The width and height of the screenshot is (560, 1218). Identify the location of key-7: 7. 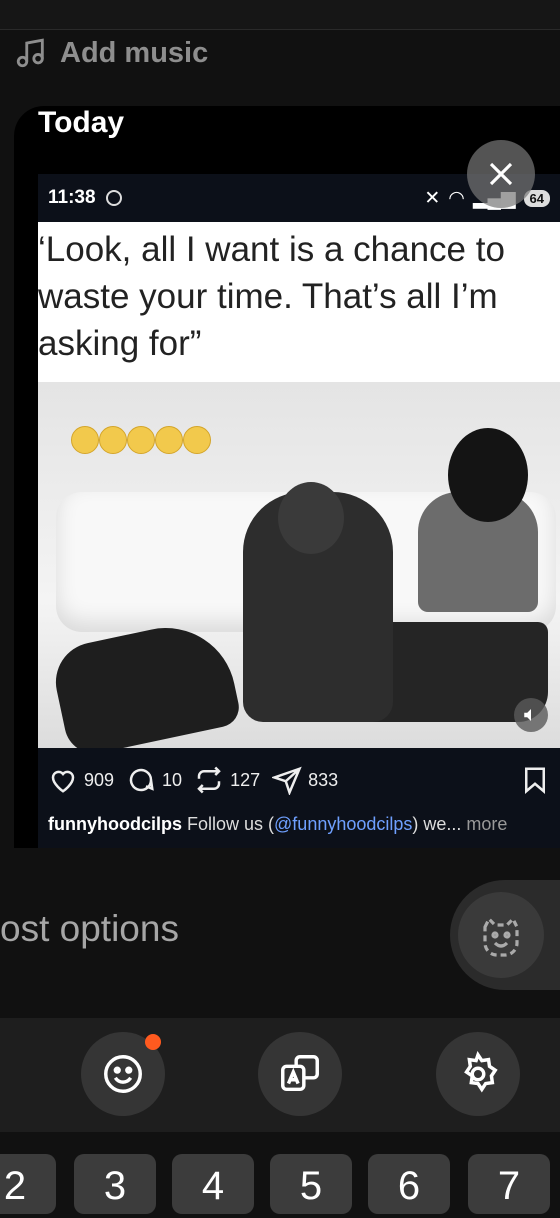
(509, 1184).